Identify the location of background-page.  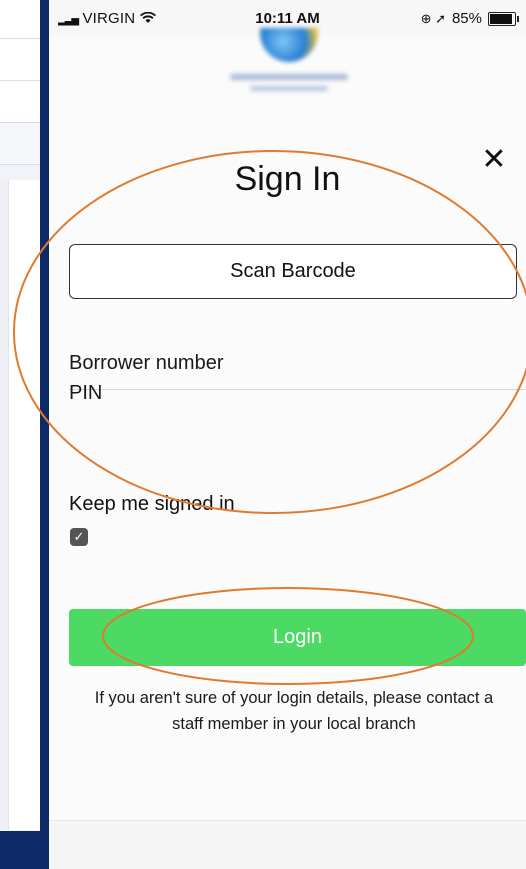
(20, 415).